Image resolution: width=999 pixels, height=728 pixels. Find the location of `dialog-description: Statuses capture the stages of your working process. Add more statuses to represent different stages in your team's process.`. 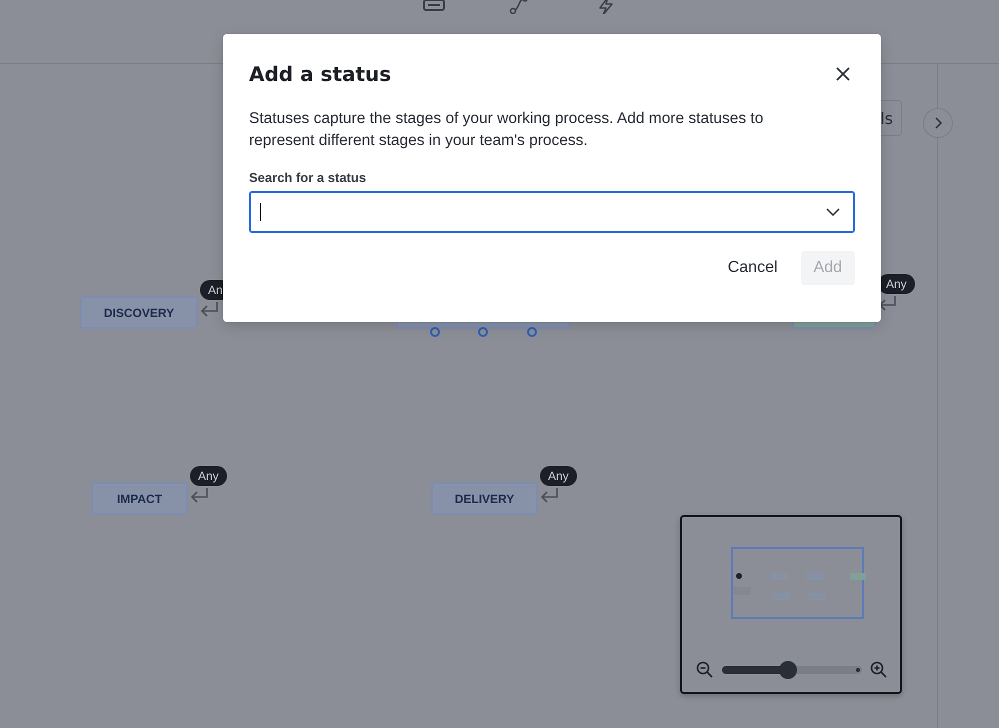

dialog-description: Statuses capture the stages of your working process. Add more statuses to represent different stages in your team's process. is located at coordinates (506, 130).